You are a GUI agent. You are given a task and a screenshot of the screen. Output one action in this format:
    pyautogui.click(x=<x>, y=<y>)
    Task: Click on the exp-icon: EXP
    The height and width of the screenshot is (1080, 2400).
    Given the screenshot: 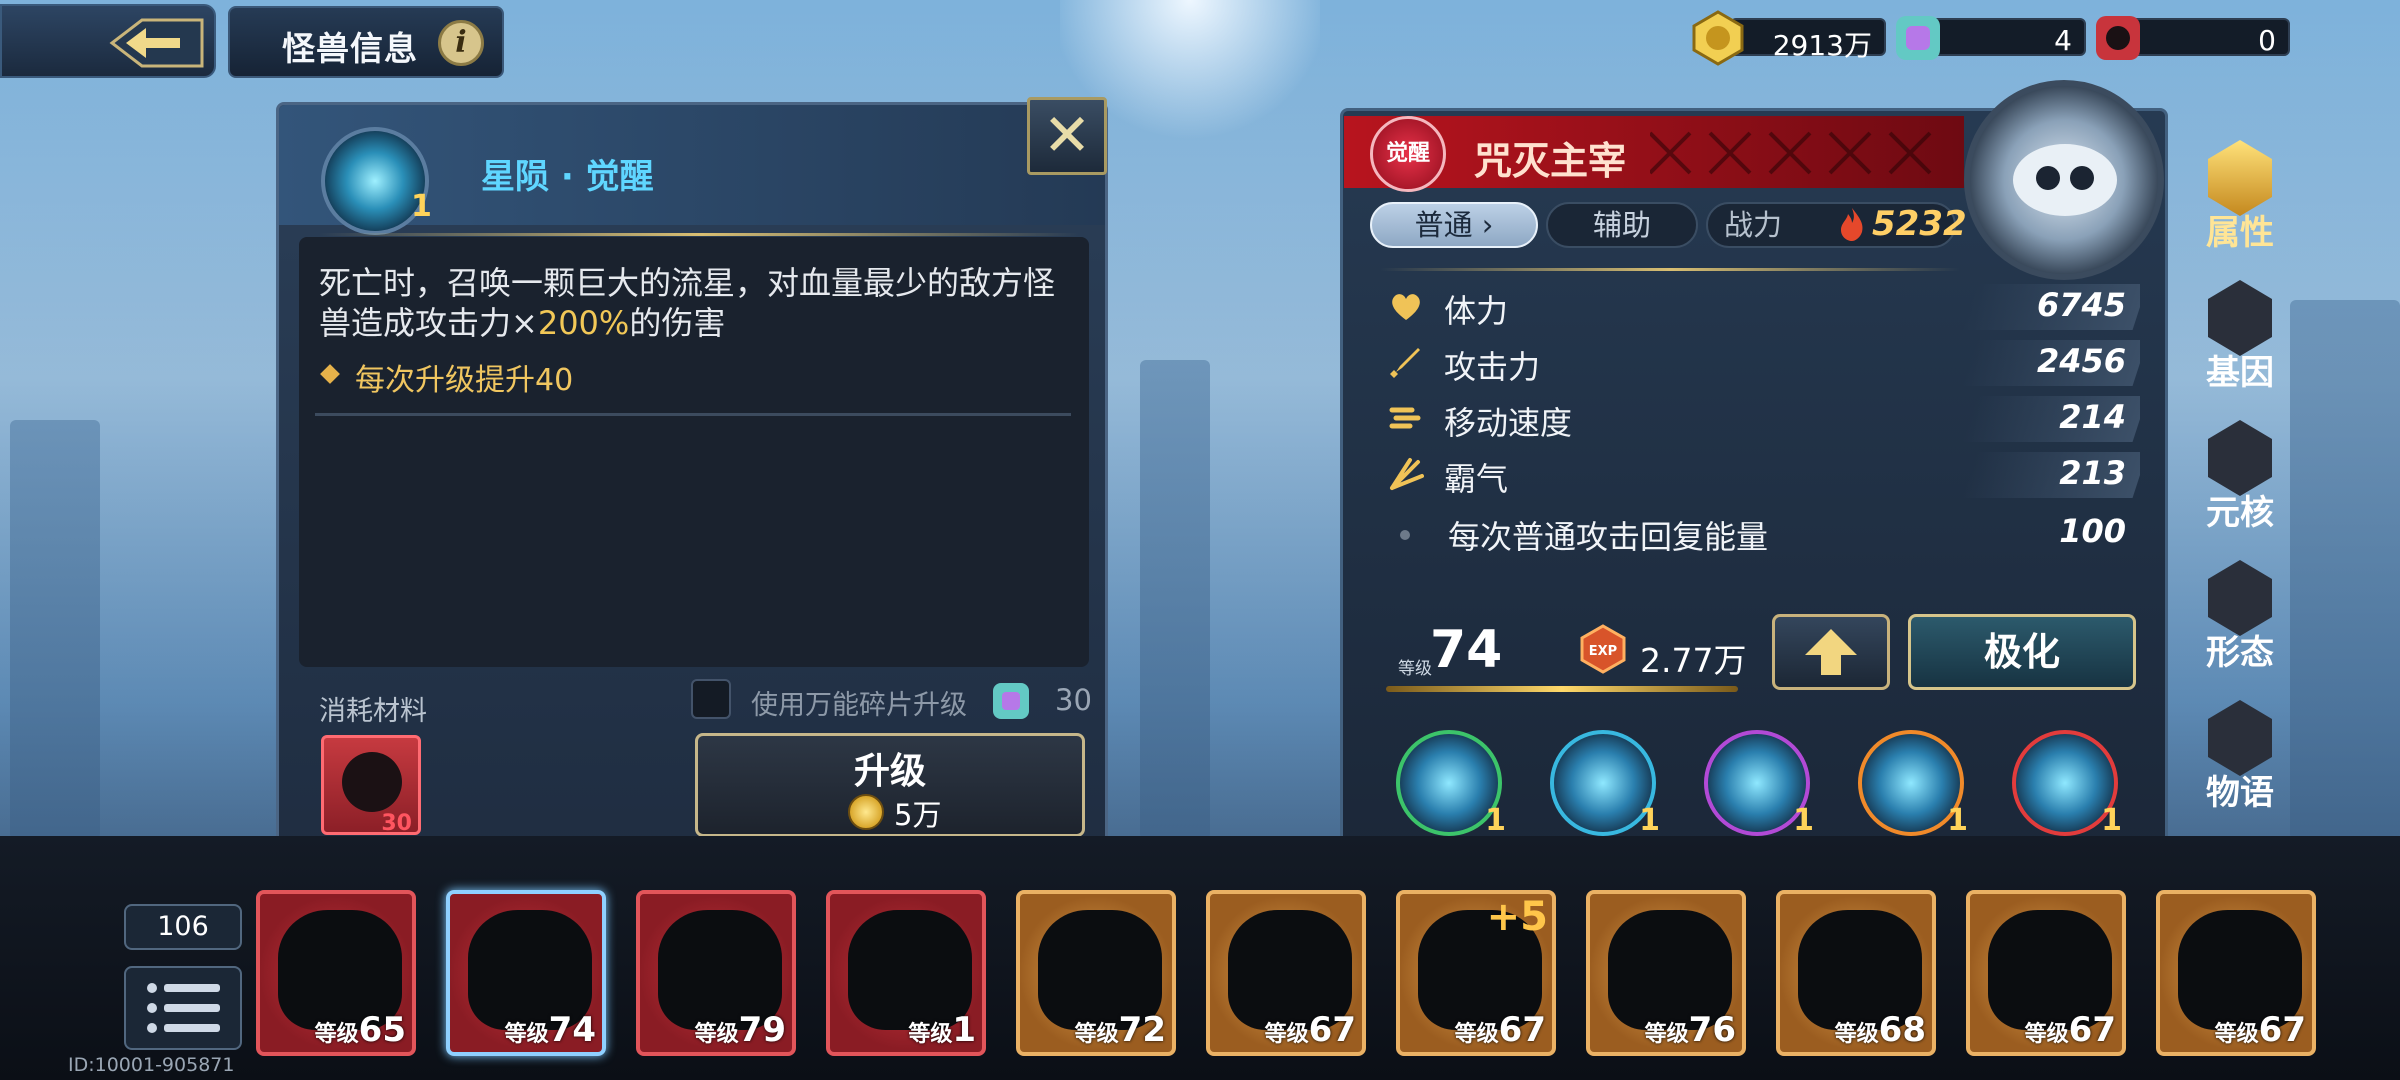 What is the action you would take?
    pyautogui.click(x=1603, y=649)
    